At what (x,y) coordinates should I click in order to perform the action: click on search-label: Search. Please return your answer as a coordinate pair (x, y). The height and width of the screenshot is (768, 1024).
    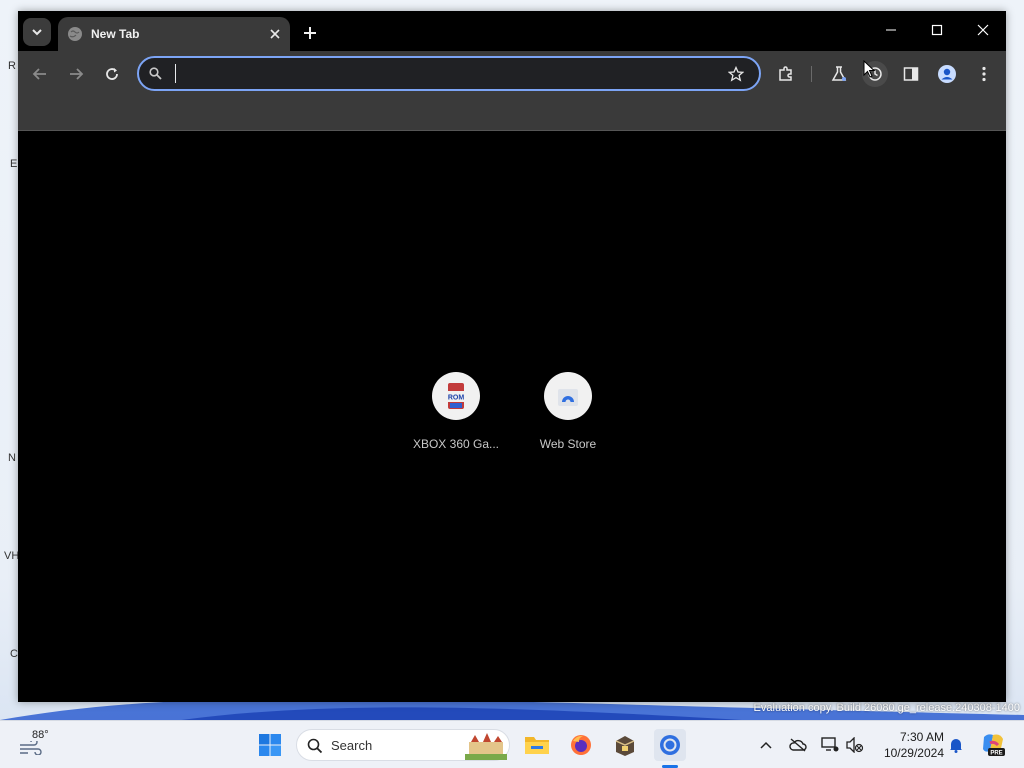
    Looking at the image, I should click on (352, 745).